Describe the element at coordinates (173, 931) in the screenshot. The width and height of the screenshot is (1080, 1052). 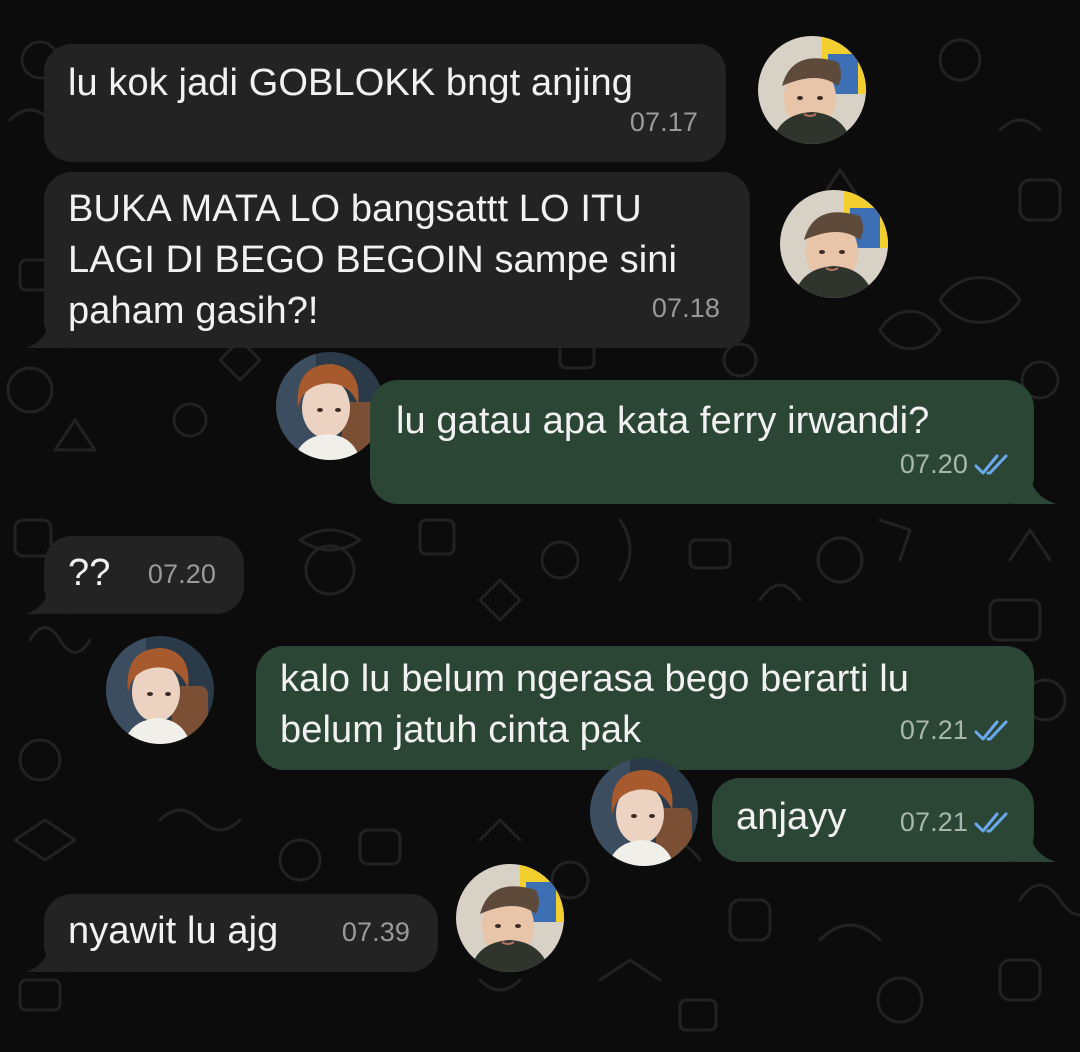
I see `message-text: nyawit lu ajg` at that location.